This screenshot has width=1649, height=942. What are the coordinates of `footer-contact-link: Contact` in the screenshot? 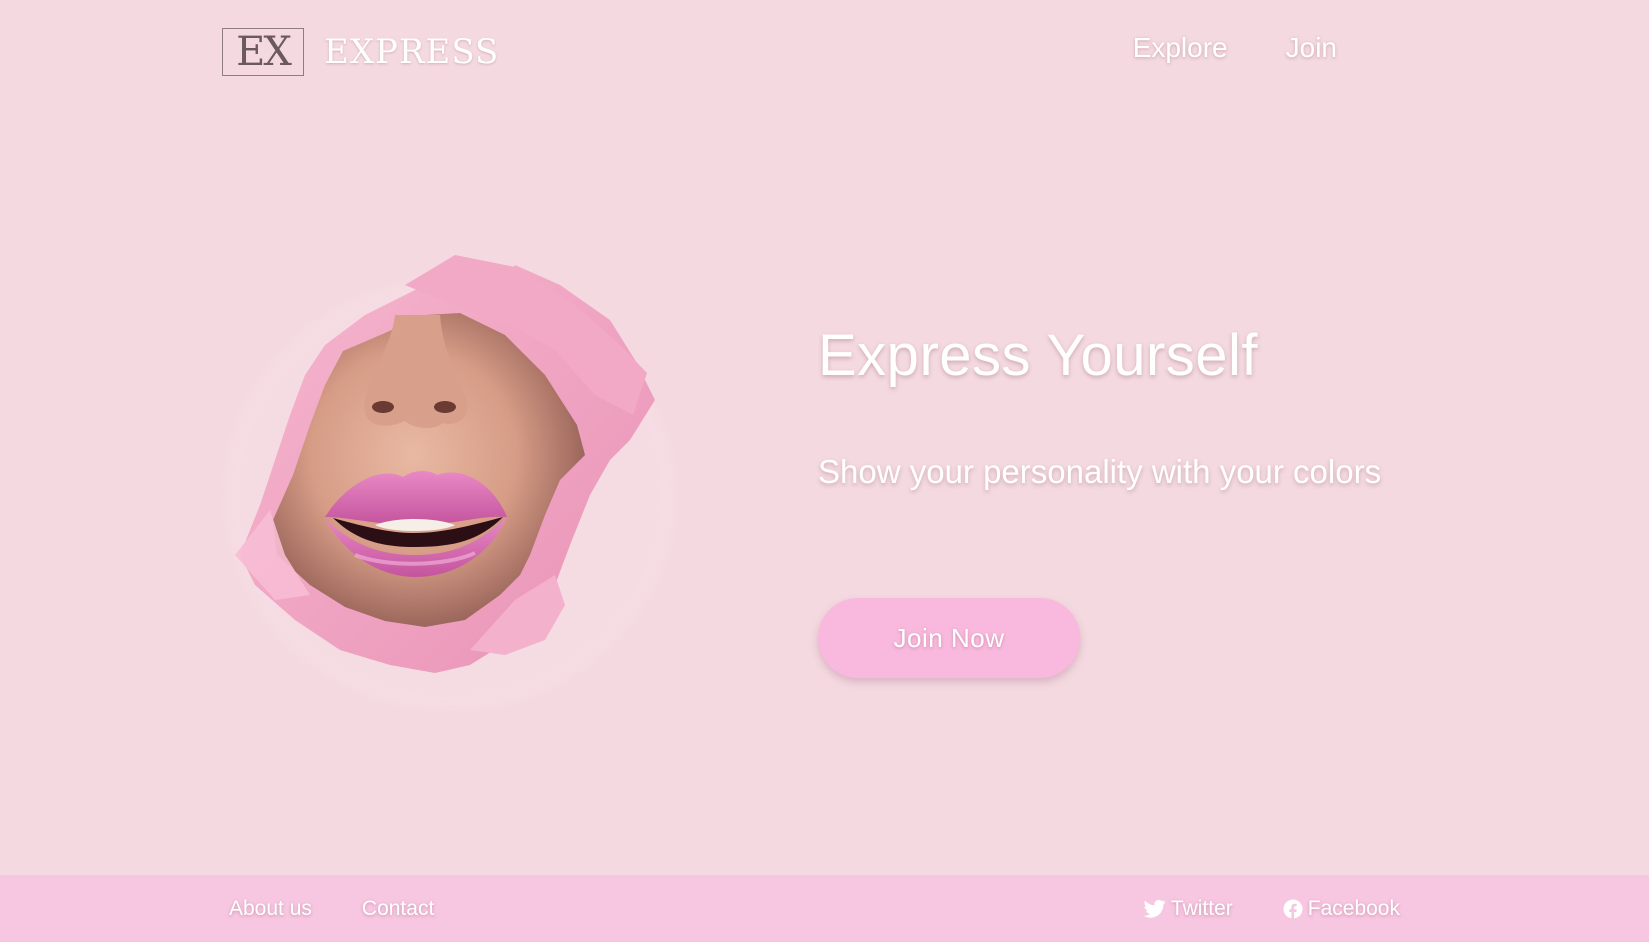 It's located at (398, 909).